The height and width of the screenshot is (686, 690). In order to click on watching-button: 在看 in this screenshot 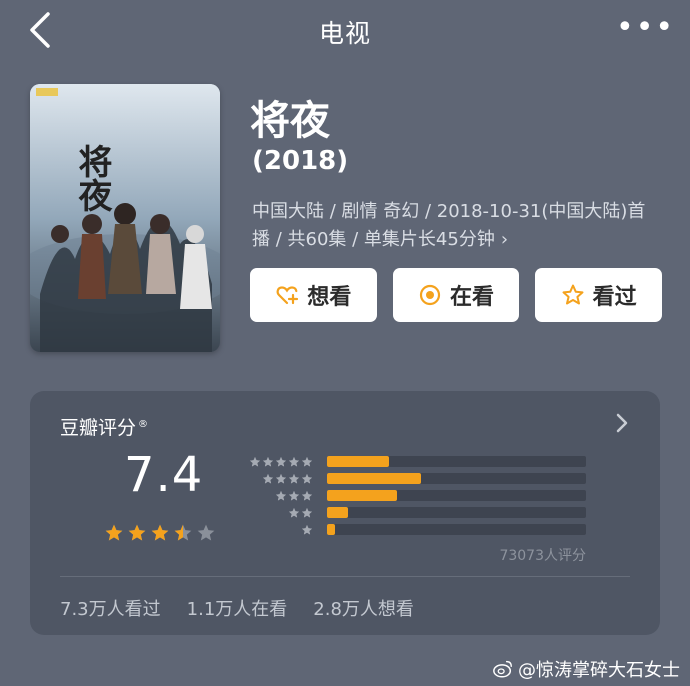, I will do `click(456, 295)`.